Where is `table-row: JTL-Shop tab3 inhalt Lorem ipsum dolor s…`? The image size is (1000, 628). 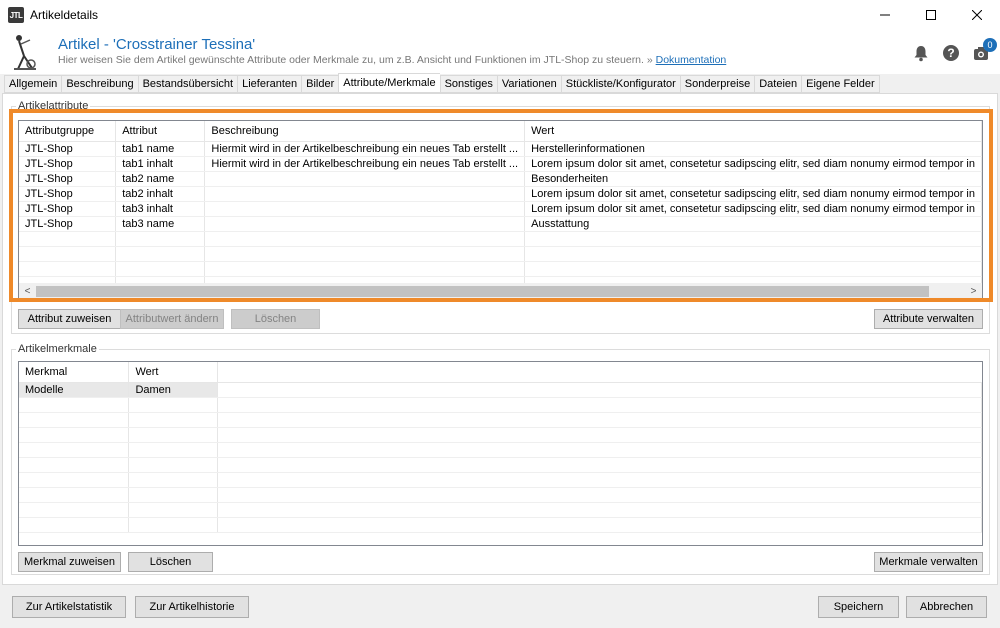
table-row: JTL-Shop tab3 inhalt Lorem ipsum dolor s… is located at coordinates (500, 209).